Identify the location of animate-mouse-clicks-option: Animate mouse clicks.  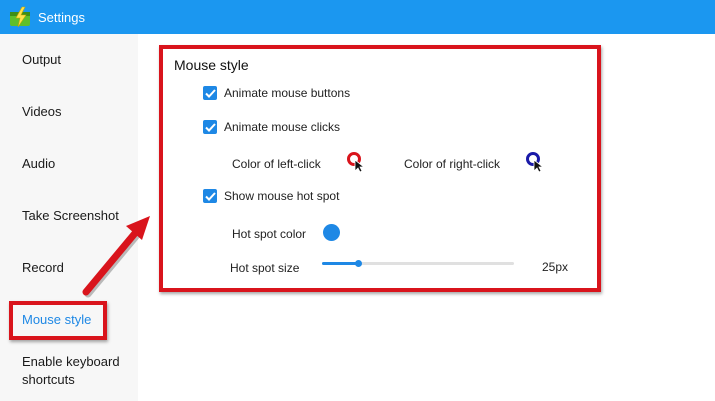
(271, 127).